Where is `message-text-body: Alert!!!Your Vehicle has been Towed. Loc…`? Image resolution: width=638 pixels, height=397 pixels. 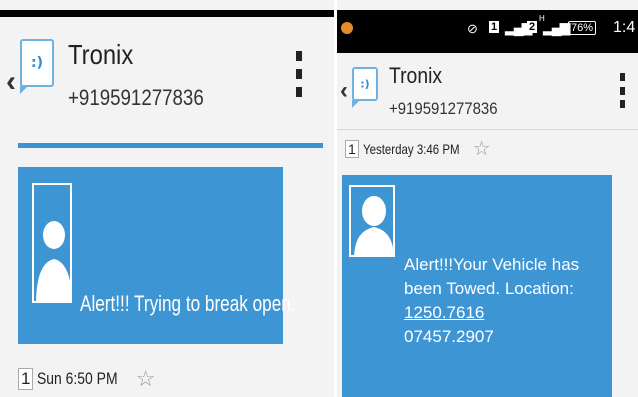
message-text-body: Alert!!!Your Vehicle has been Towed. Loc… is located at coordinates (492, 276).